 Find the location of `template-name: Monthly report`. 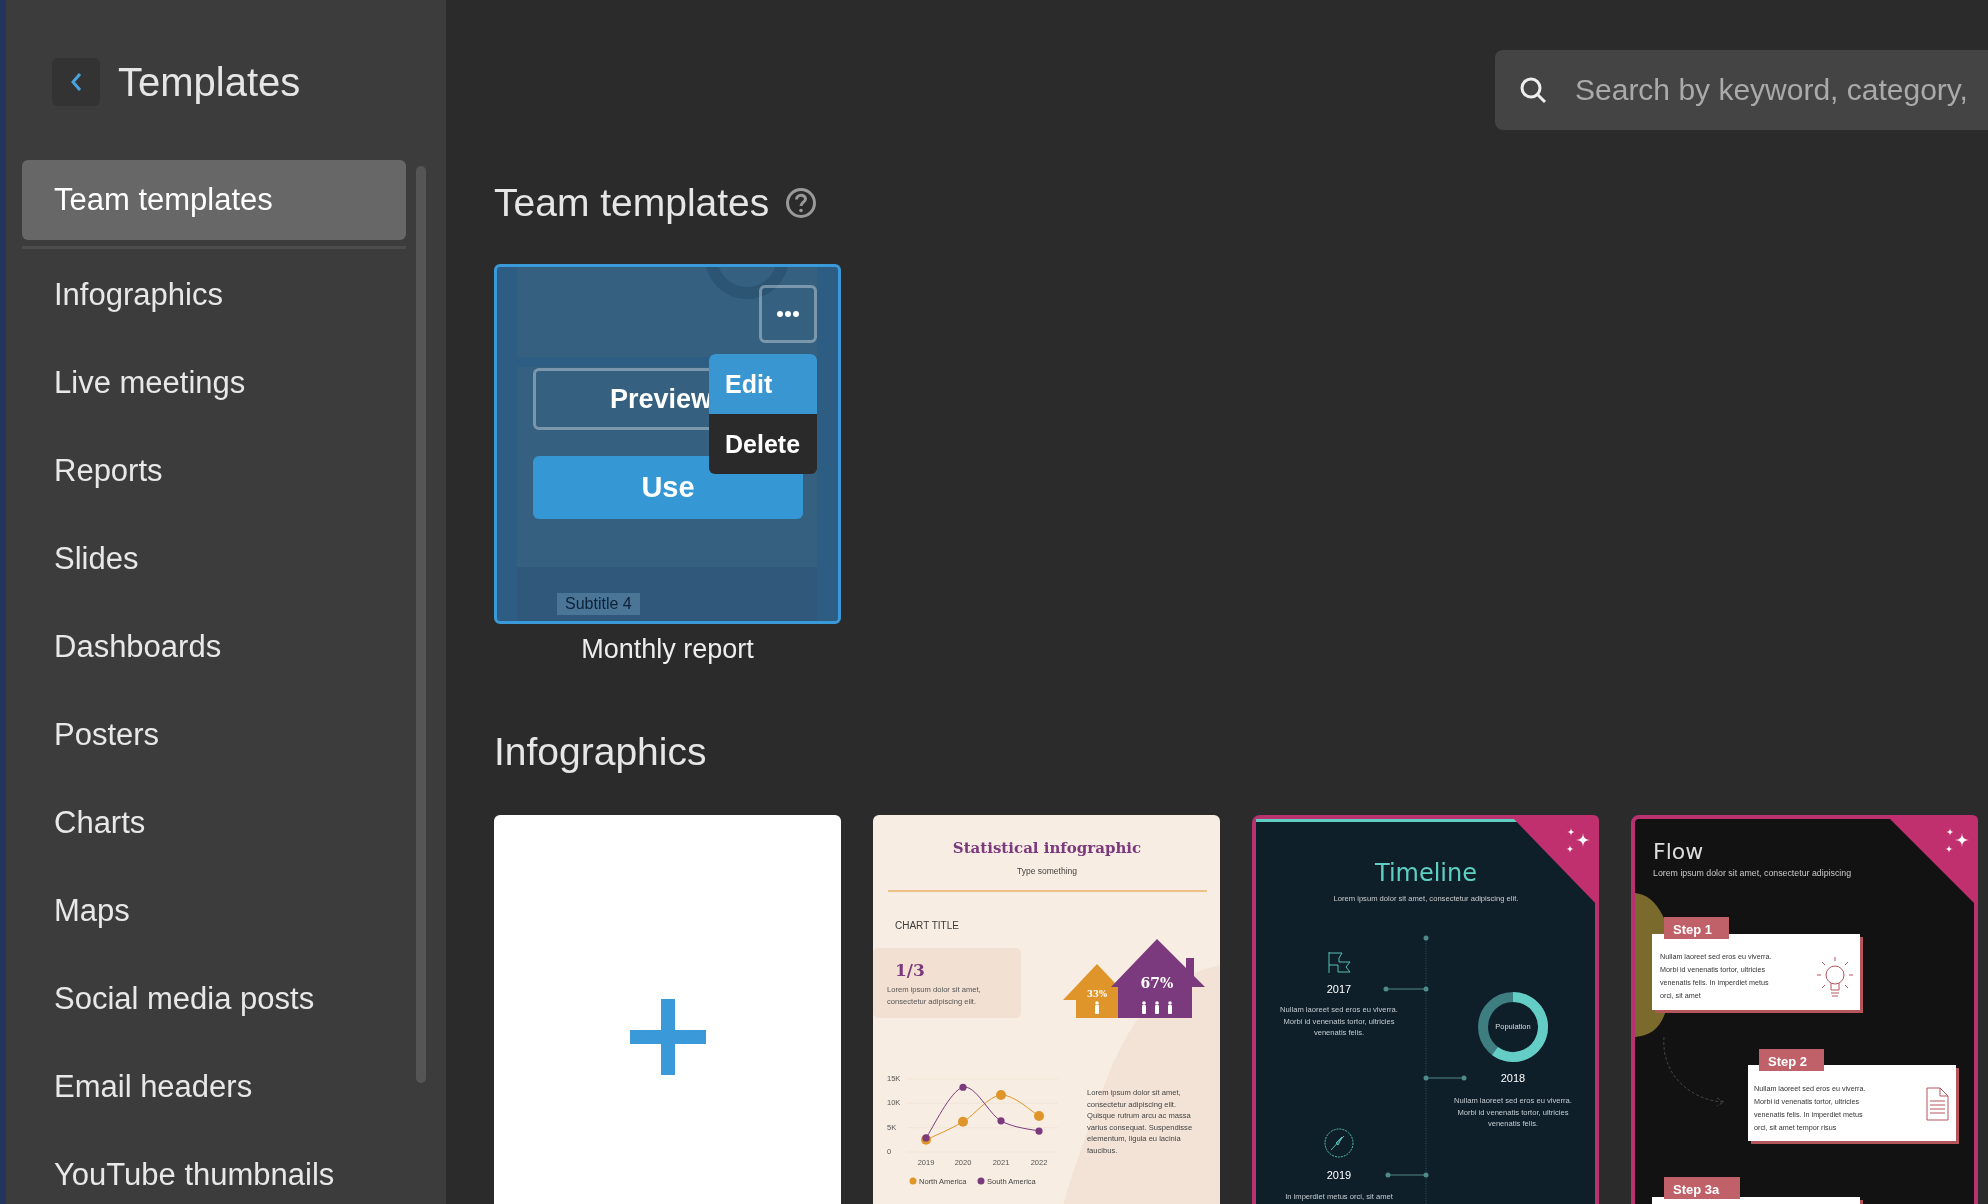

template-name: Monthly report is located at coordinates (667, 649).